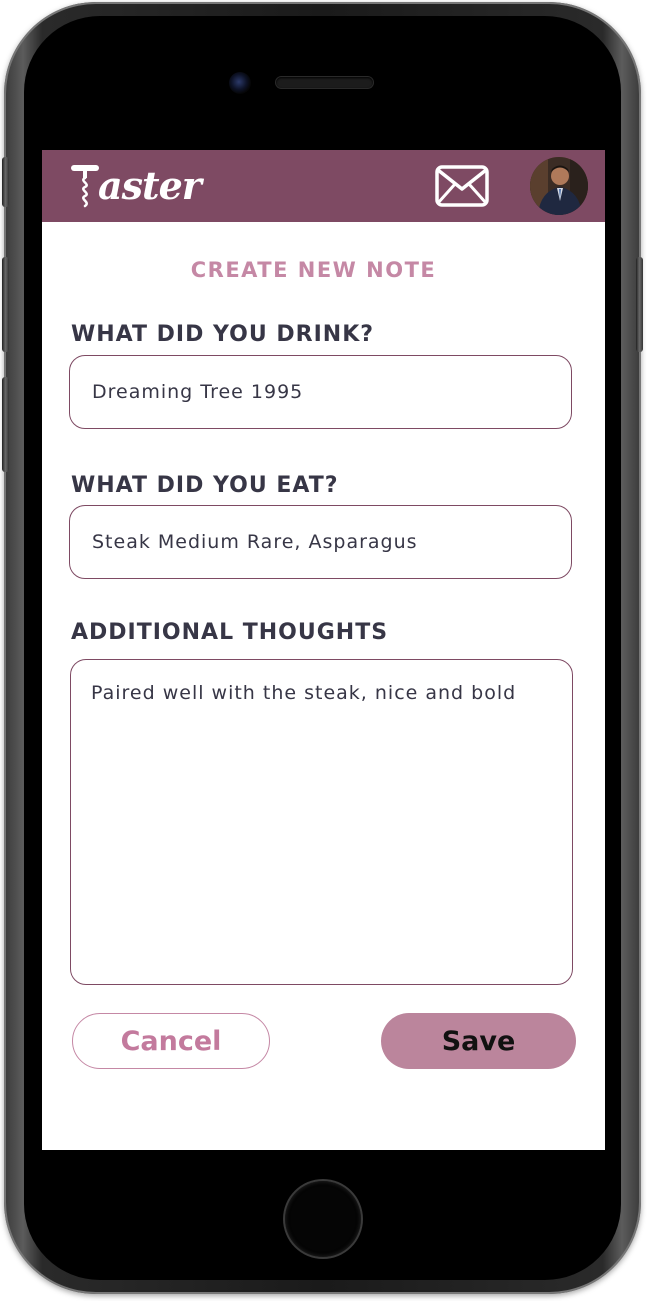 This screenshot has width=647, height=1301. What do you see at coordinates (85, 186) in the screenshot?
I see `corkscrew-icon` at bounding box center [85, 186].